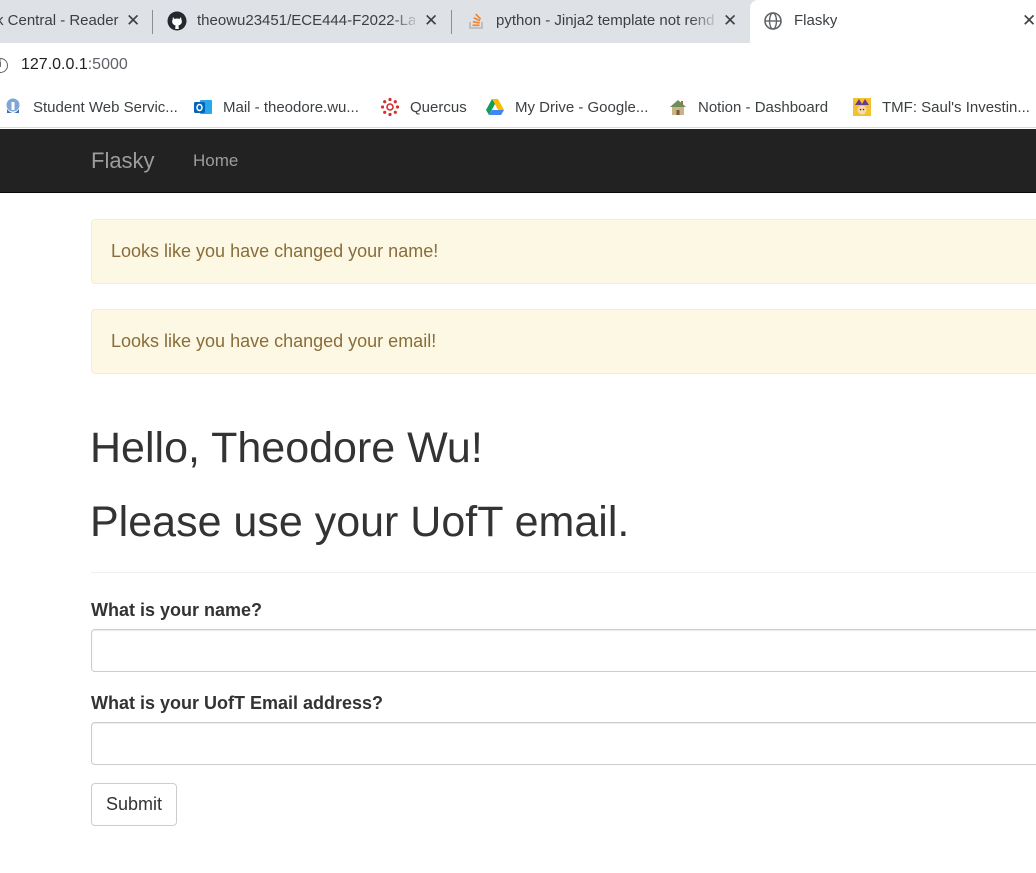 Image resolution: width=1036 pixels, height=873 pixels. What do you see at coordinates (275, 251) in the screenshot?
I see `alert-message: Looks like you have changed your name!` at bounding box center [275, 251].